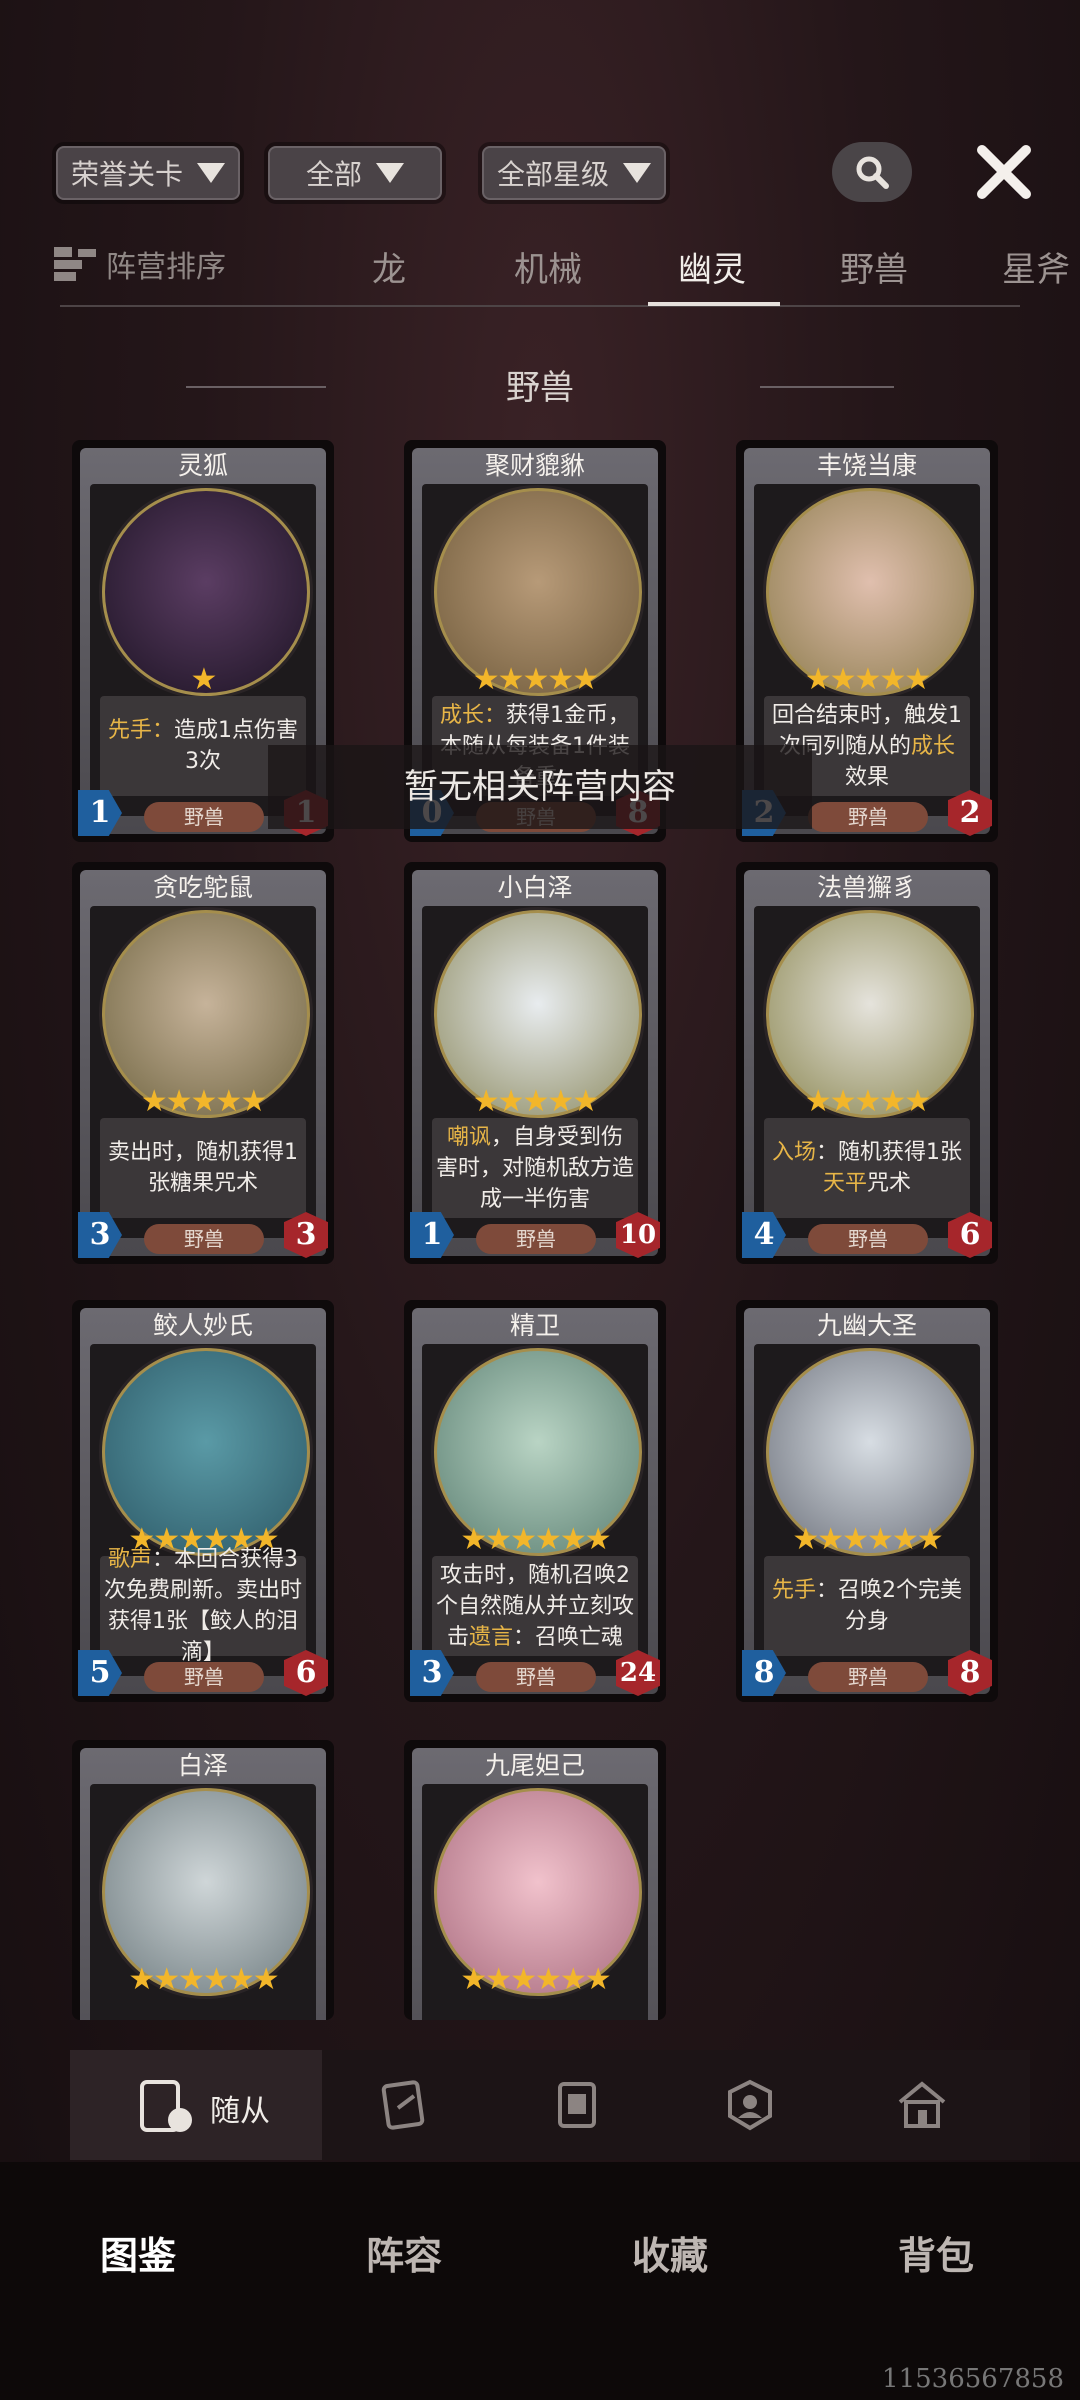 The image size is (1080, 2400). I want to click on faction-filter-label: 全部, so click(333, 174).